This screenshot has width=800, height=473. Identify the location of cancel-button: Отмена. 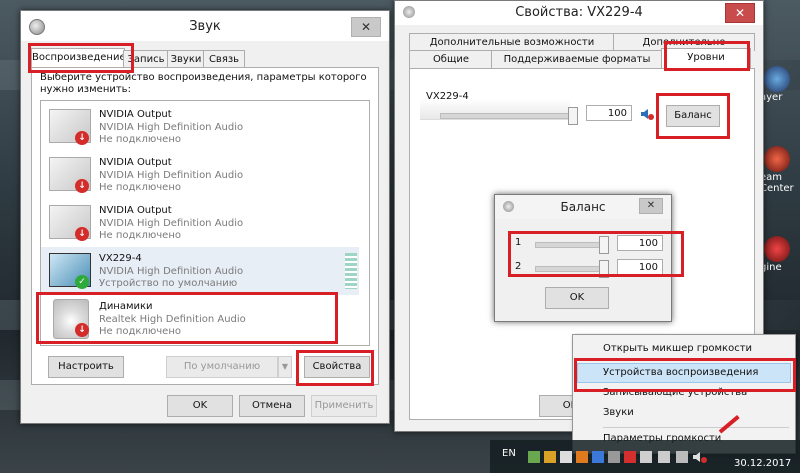
(272, 406).